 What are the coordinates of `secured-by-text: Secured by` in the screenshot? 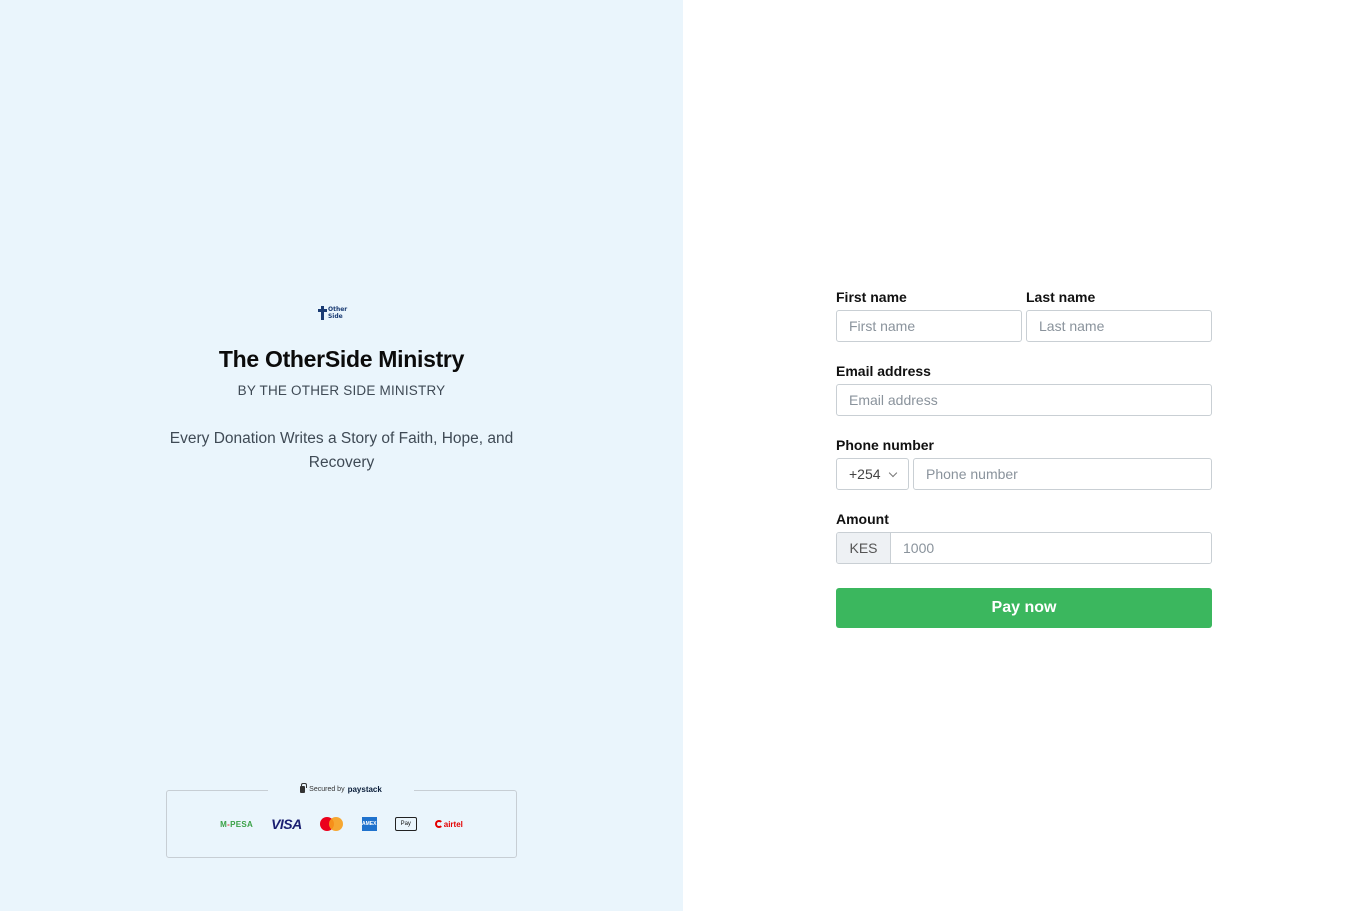 It's located at (327, 789).